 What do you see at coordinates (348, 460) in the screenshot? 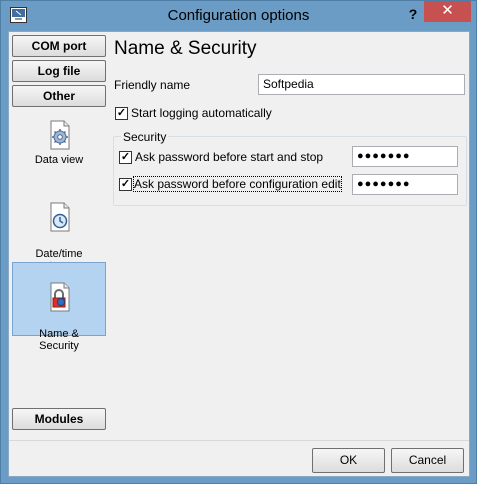
I see `ok-button: OK` at bounding box center [348, 460].